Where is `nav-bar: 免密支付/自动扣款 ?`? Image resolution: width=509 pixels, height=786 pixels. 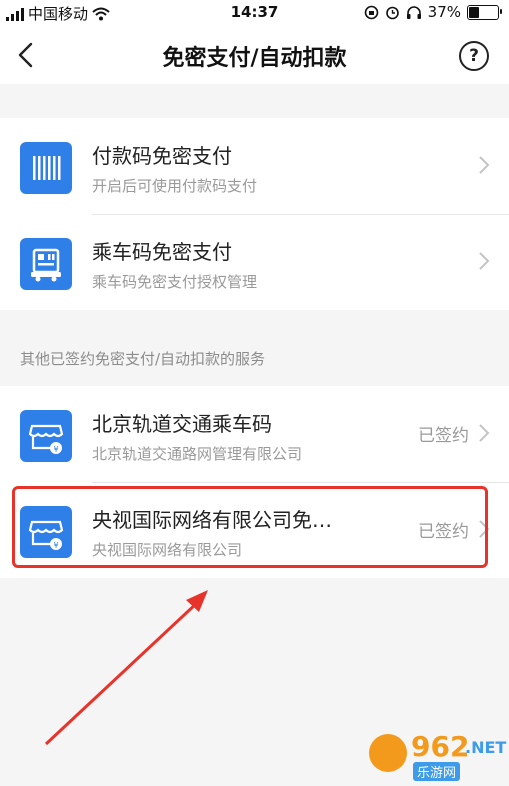 nav-bar: 免密支付/自动扣款 ? is located at coordinates (254, 55).